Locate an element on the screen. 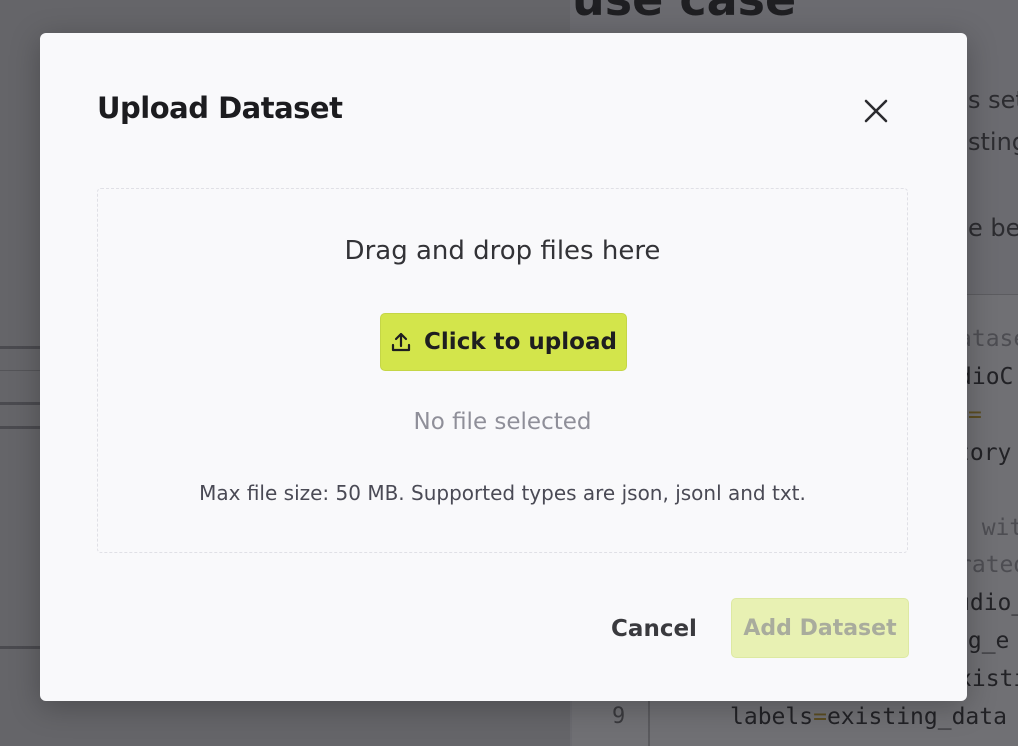 Image resolution: width=1018 pixels, height=746 pixels. background-code-line: rated is located at coordinates (988, 565).